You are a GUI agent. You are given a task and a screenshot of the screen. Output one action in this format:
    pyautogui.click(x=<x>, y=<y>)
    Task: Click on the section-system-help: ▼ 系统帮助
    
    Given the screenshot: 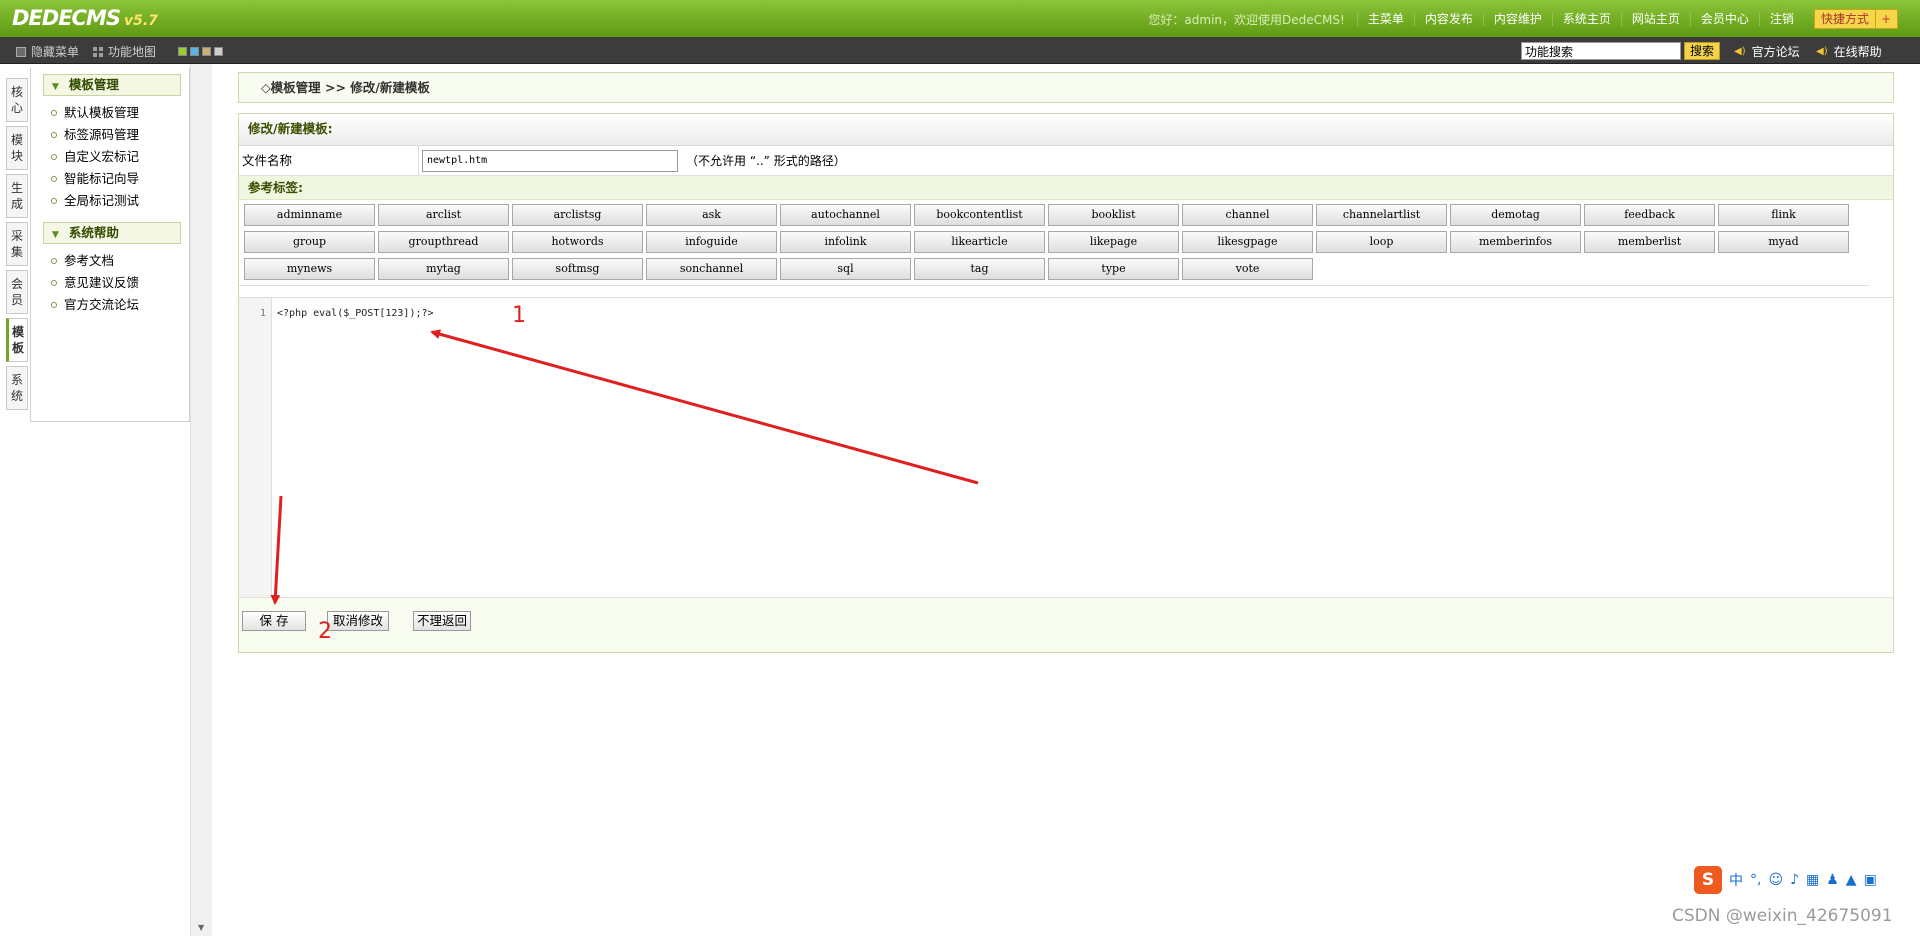 What is the action you would take?
    pyautogui.click(x=112, y=233)
    